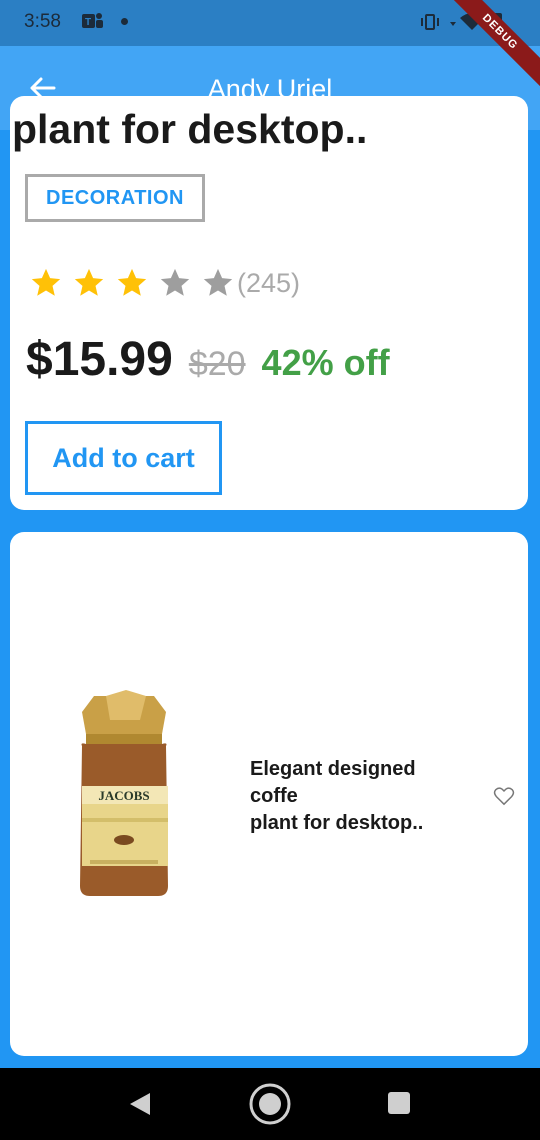 The height and width of the screenshot is (1140, 540). Describe the element at coordinates (123, 458) in the screenshot. I see `add-to-cart-button: Add to cart` at that location.